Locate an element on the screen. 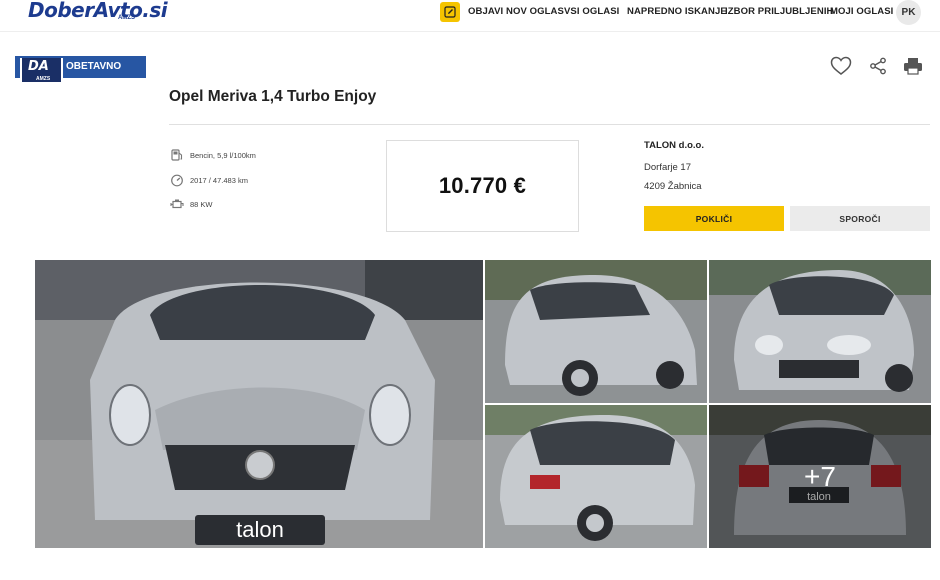 This screenshot has height=580, width=940. call-button: POKLIČI is located at coordinates (714, 218).